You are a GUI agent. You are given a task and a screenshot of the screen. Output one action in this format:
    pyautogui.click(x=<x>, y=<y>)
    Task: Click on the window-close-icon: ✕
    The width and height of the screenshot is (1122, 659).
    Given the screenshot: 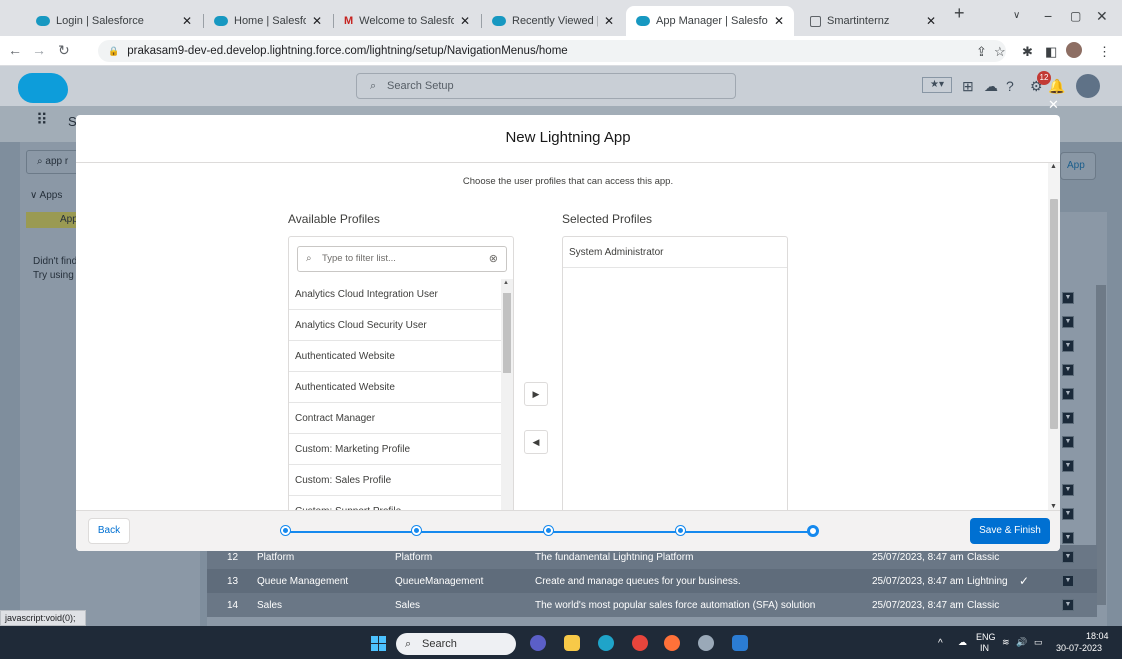 What is the action you would take?
    pyautogui.click(x=1102, y=16)
    